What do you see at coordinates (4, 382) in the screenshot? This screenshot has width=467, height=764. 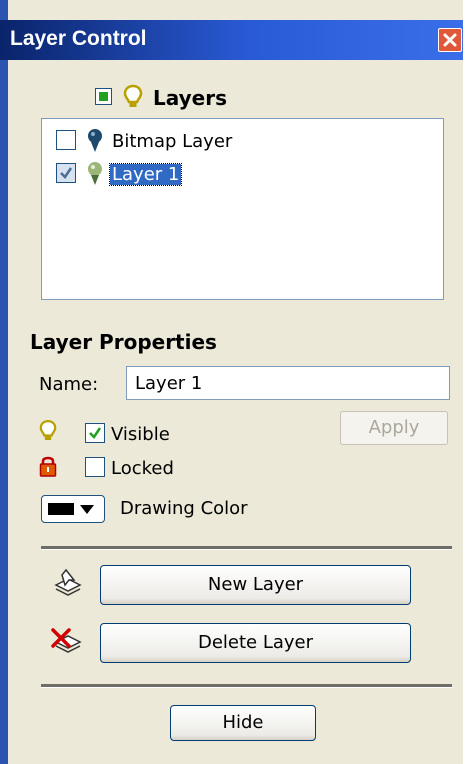 I see `window-left-border` at bounding box center [4, 382].